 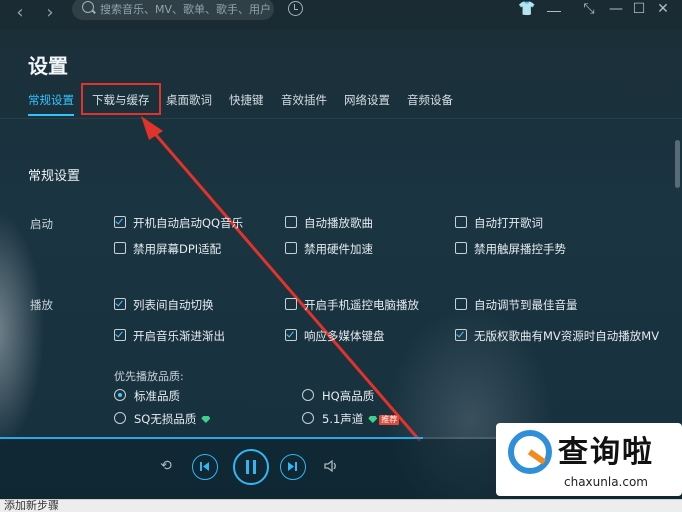 I want to click on next-button, so click(x=293, y=467).